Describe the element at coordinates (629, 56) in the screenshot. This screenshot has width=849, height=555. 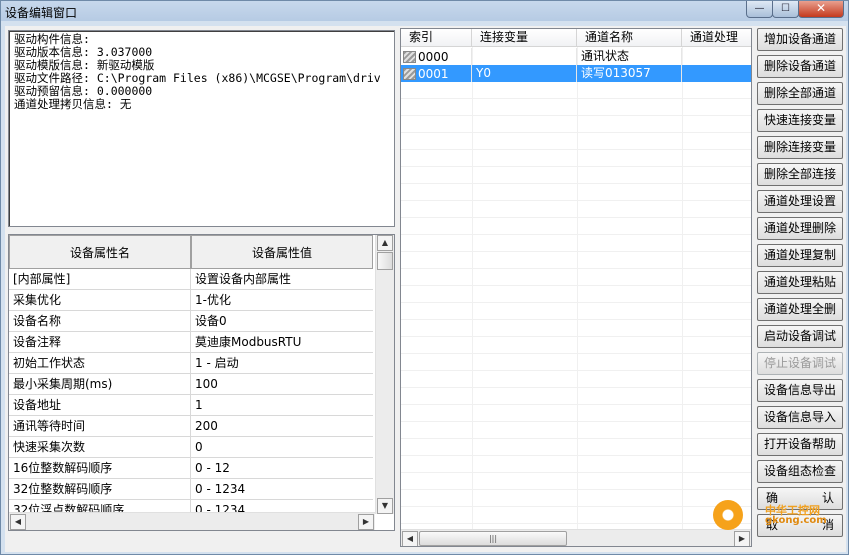
I see `channel-name-cell: 通讯状态` at that location.